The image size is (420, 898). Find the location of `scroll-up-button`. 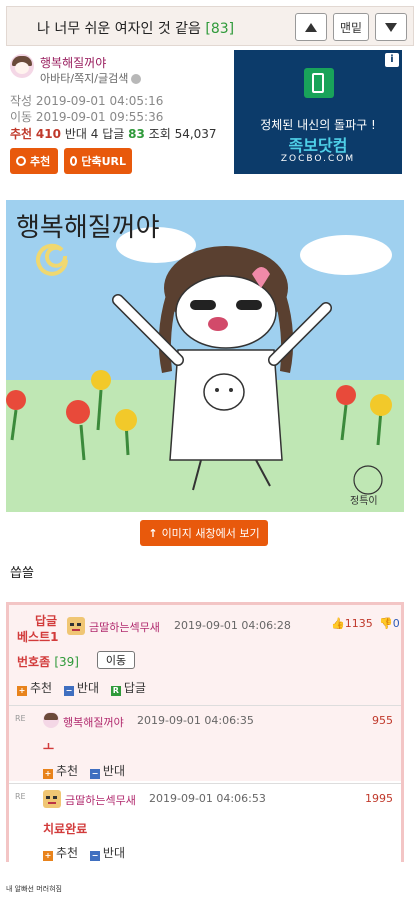

scroll-up-button is located at coordinates (311, 27).